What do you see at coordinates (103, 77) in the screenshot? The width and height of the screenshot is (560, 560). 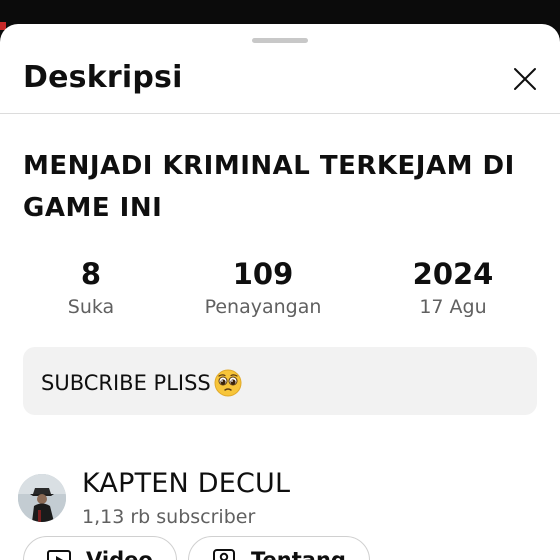 I see `sheet-title: Deskripsi` at bounding box center [103, 77].